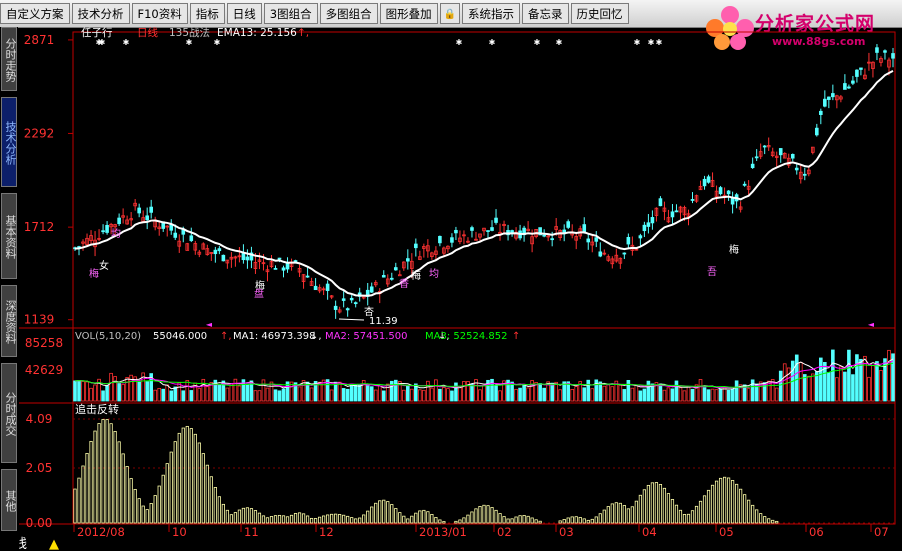 The image size is (902, 551). What do you see at coordinates (316, 336) in the screenshot?
I see `volume-header-ma1_arrow: ↓,` at bounding box center [316, 336].